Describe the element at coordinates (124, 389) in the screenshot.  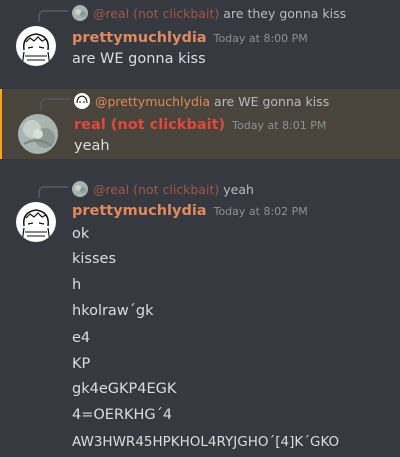
I see `message-text: gk4eGKP4EGK` at that location.